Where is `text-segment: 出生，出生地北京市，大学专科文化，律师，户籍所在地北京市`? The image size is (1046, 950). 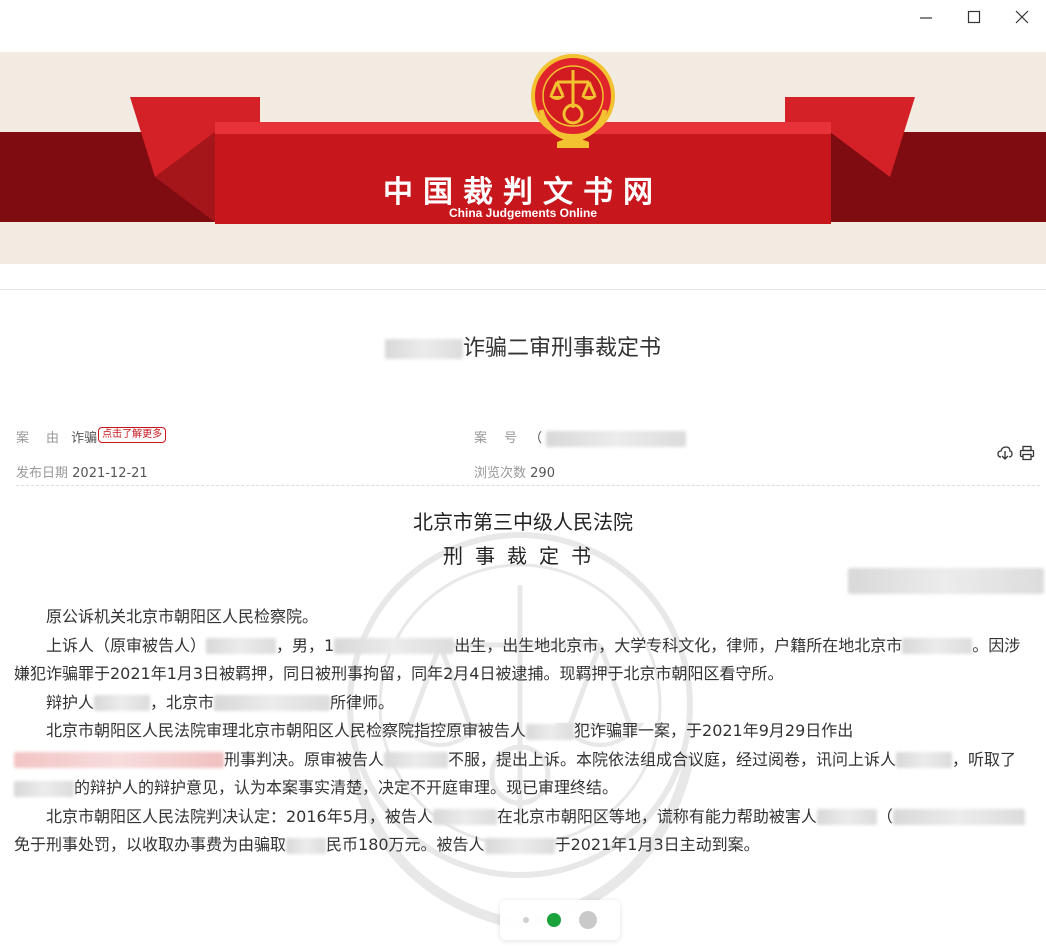
text-segment: 出生，出生地北京市，大学专科文化，律师，户籍所在地北京市 is located at coordinates (678, 645).